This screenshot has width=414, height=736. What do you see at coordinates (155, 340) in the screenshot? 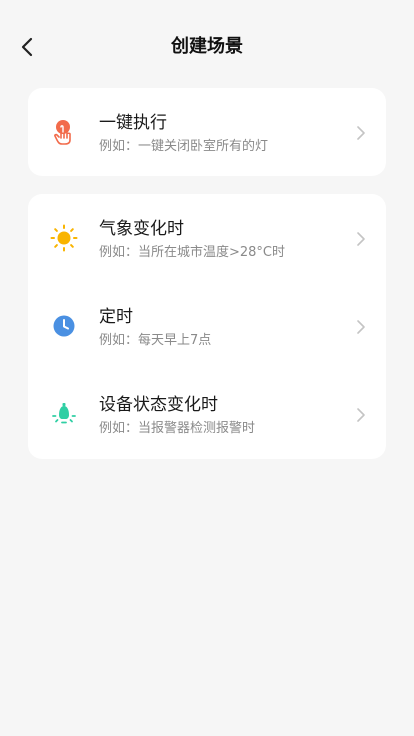
I see `scene-option-example: 例如：每天早上7点` at bounding box center [155, 340].